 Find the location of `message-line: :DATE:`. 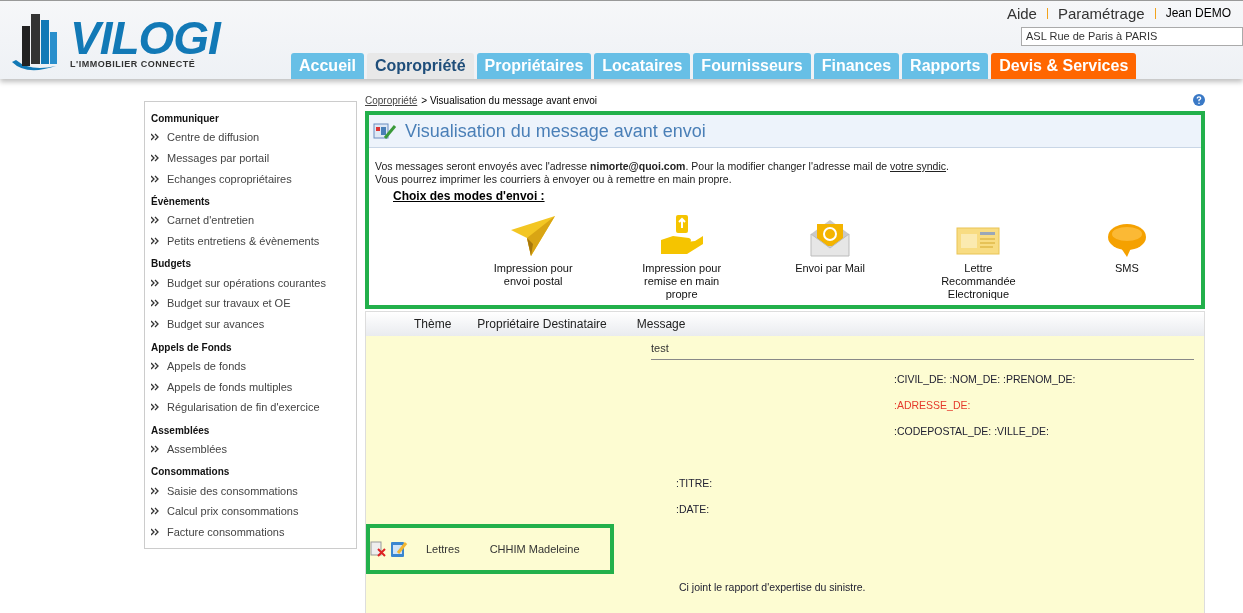

message-line: :DATE: is located at coordinates (693, 509).